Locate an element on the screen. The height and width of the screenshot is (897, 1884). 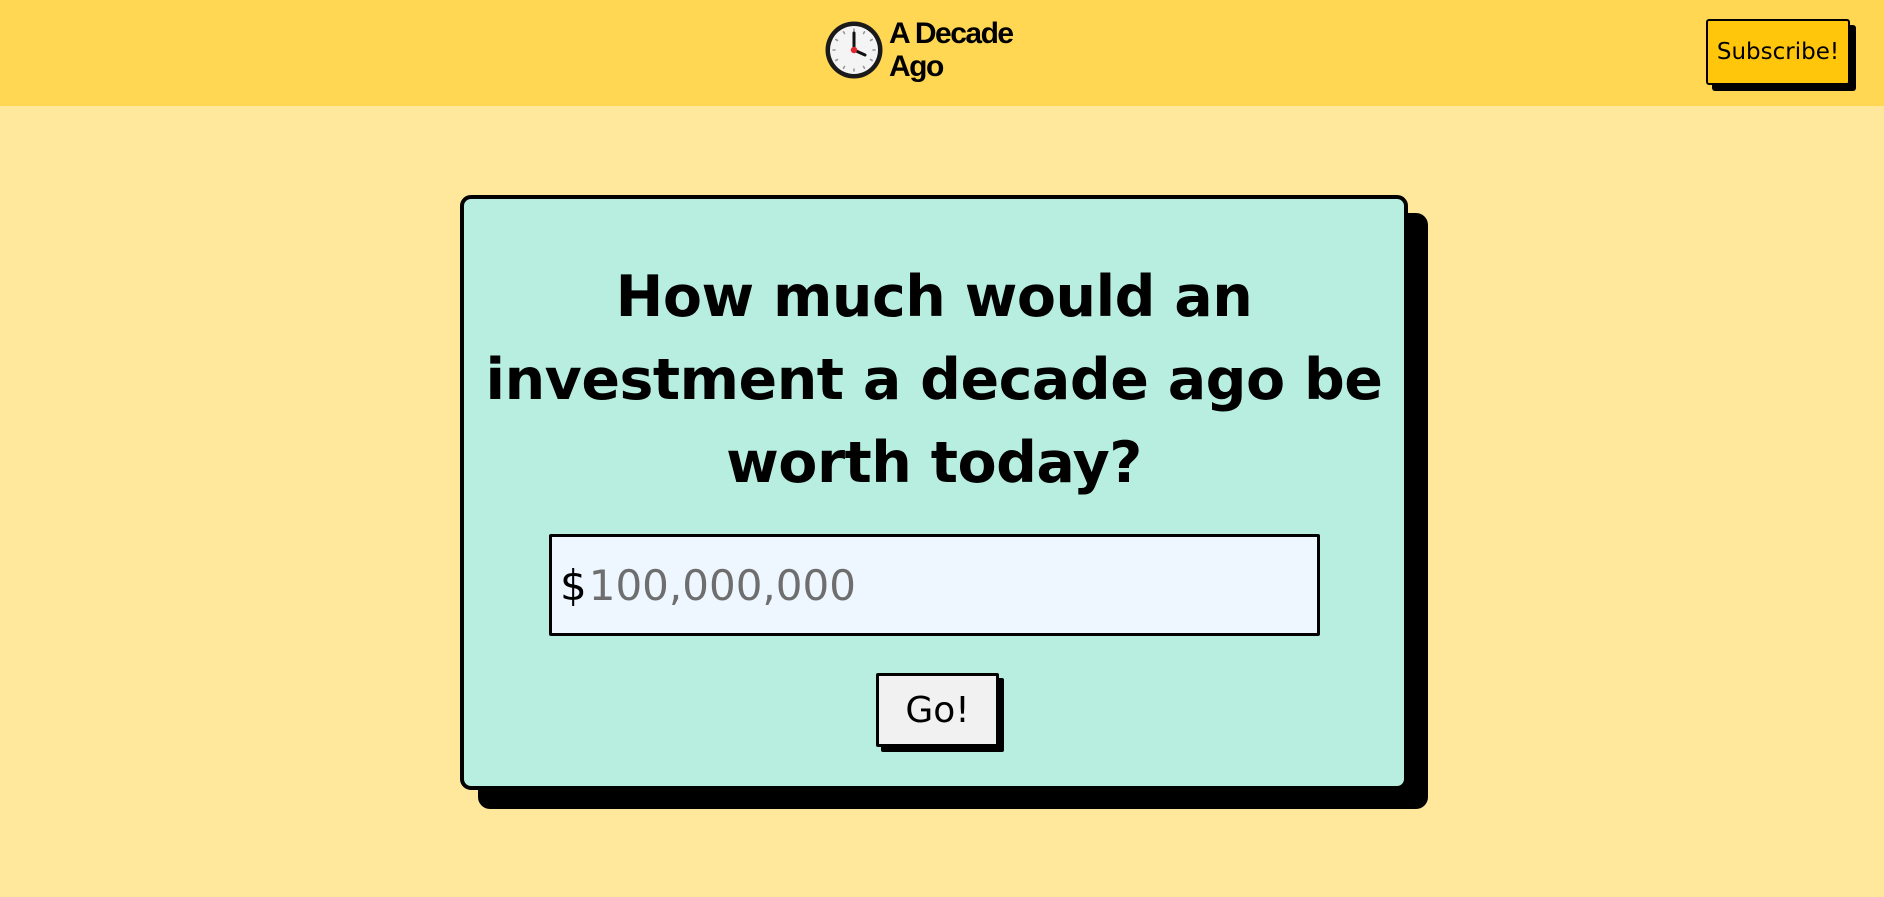
clock-icon is located at coordinates (854, 50).